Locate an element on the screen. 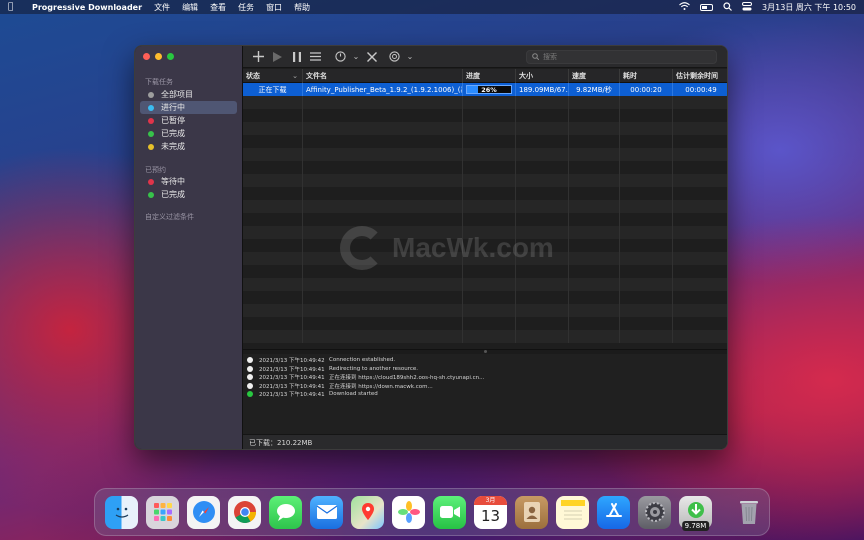 This screenshot has width=864, height=540. column-label: 状态 is located at coordinates (253, 76).